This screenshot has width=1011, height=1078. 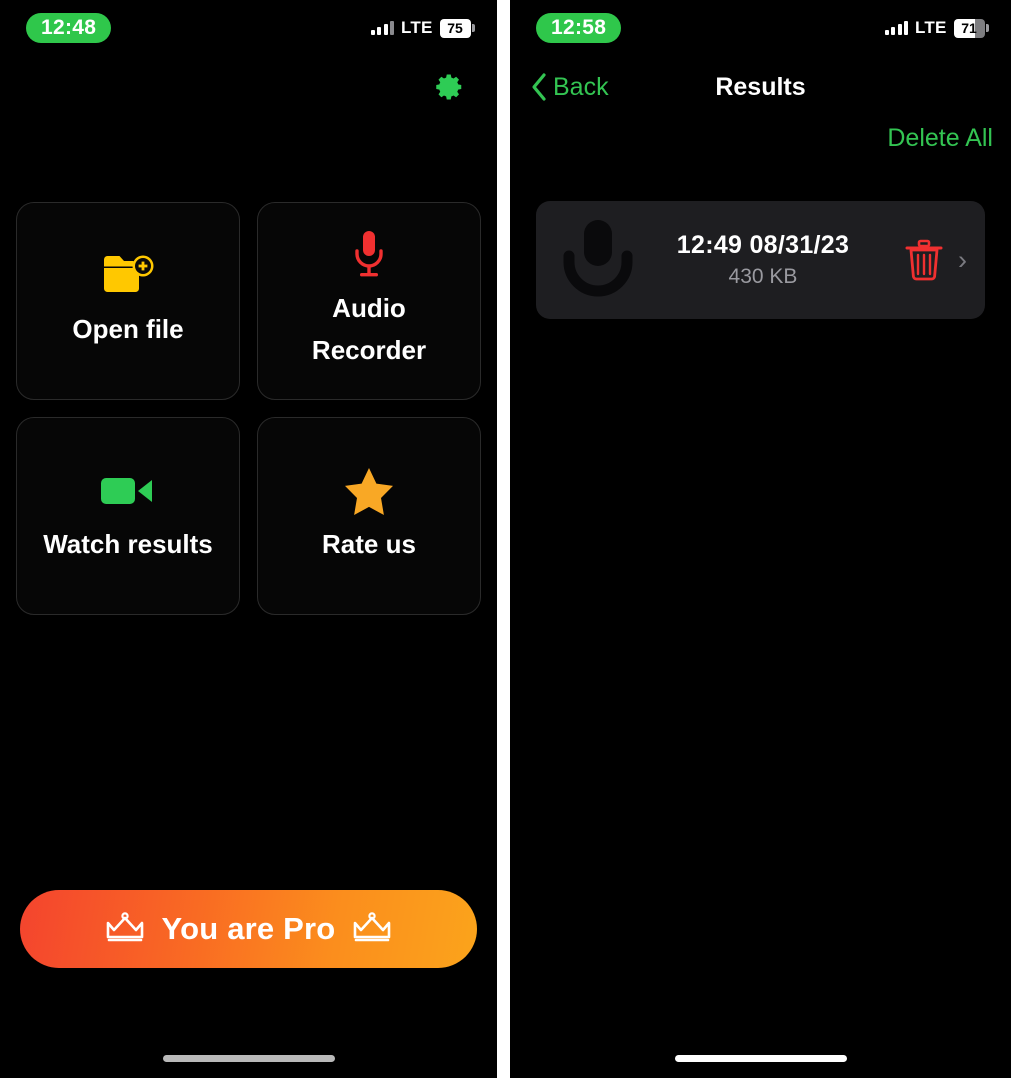 I want to click on pro-button-label: You are Pro, so click(x=248, y=928).